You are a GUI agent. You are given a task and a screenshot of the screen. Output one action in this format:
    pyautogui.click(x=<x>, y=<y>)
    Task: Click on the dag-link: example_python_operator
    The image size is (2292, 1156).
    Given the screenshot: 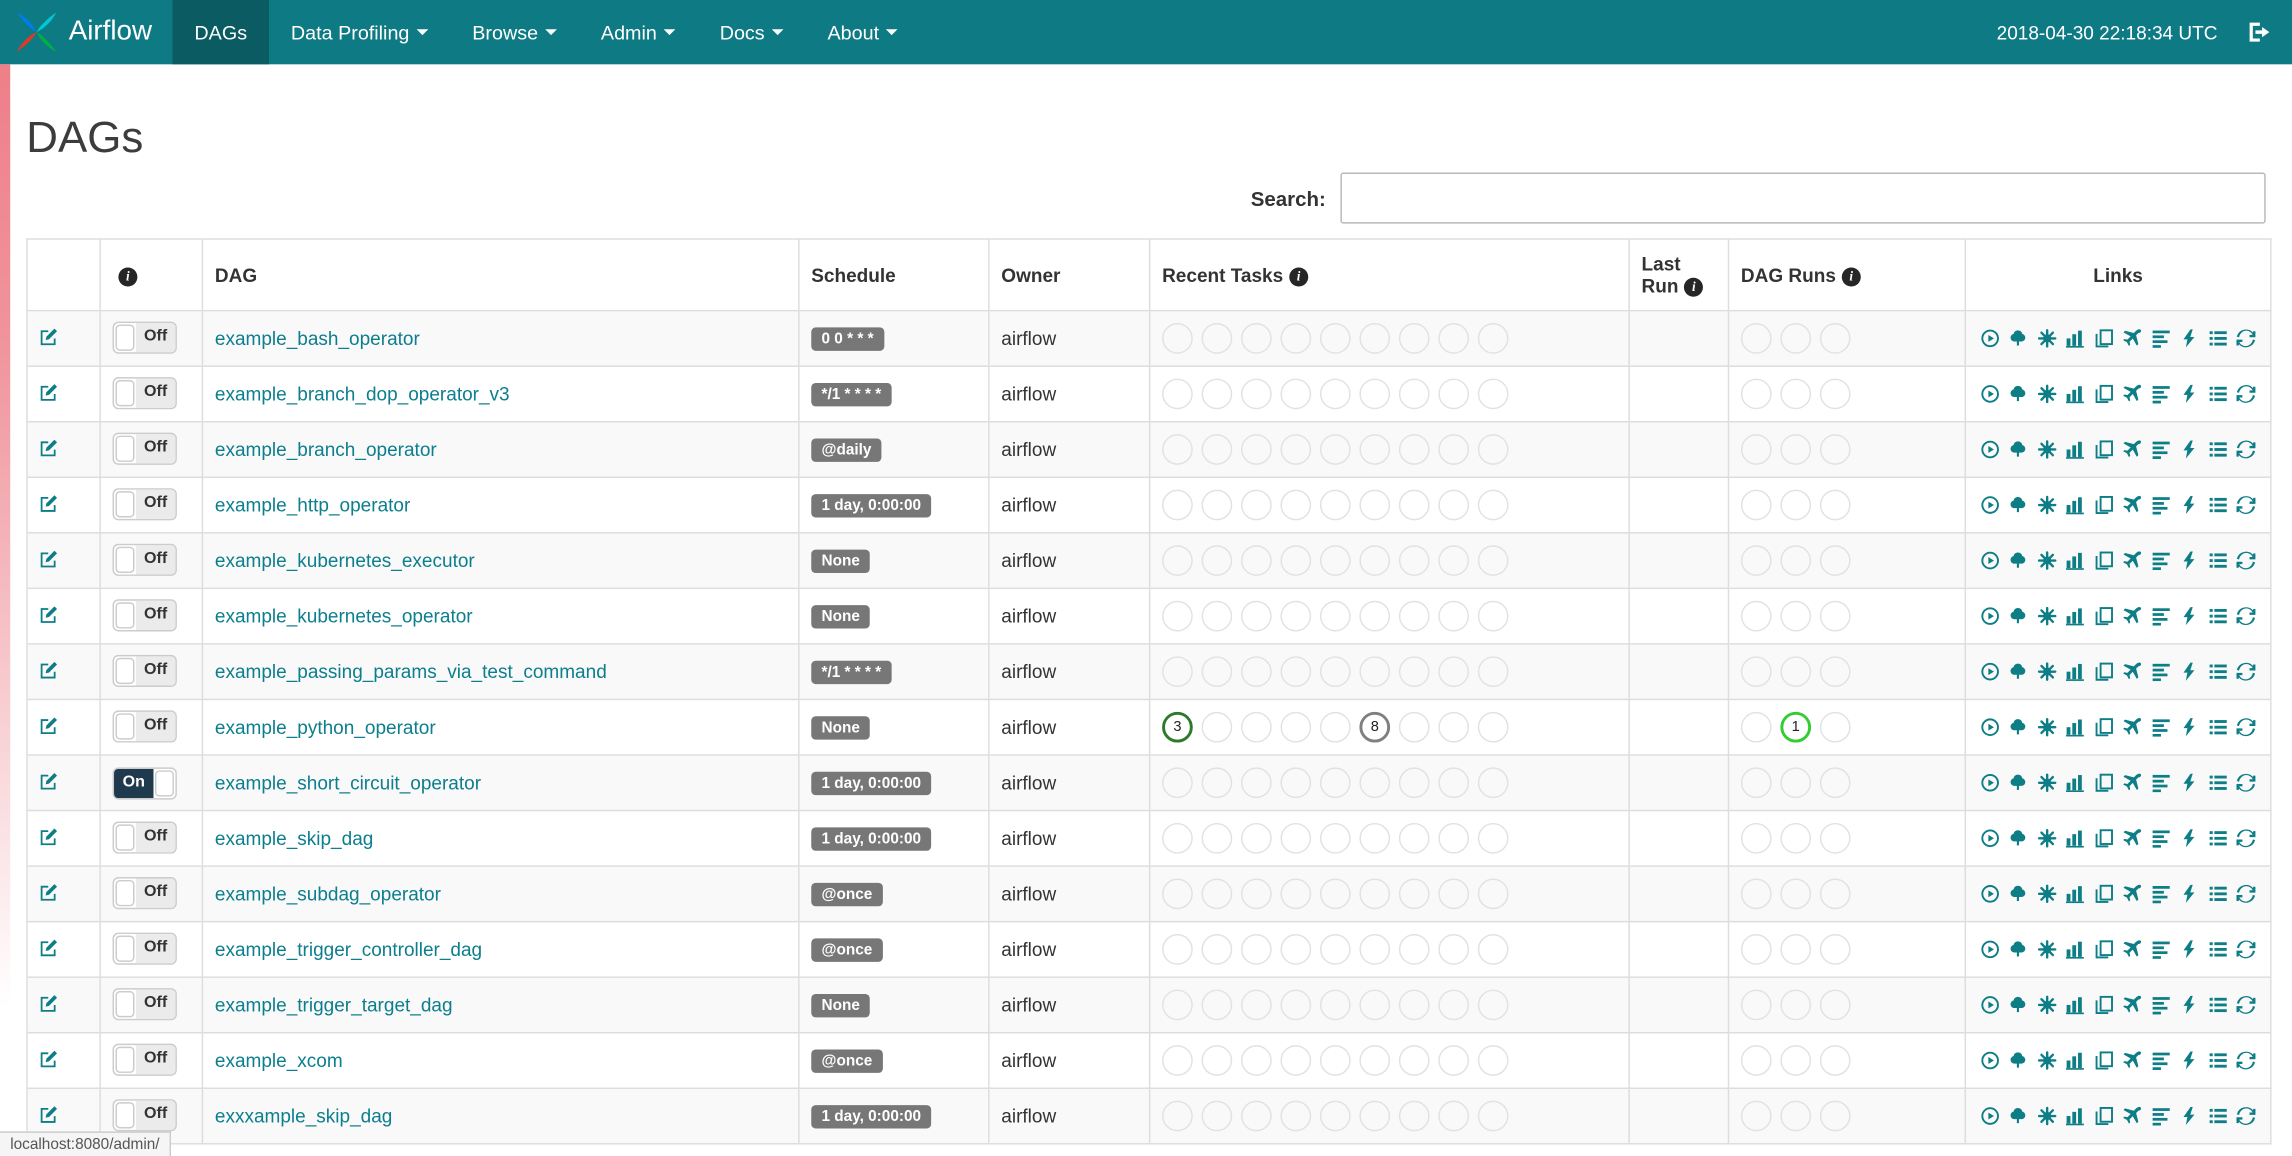 What is the action you would take?
    pyautogui.click(x=325, y=727)
    